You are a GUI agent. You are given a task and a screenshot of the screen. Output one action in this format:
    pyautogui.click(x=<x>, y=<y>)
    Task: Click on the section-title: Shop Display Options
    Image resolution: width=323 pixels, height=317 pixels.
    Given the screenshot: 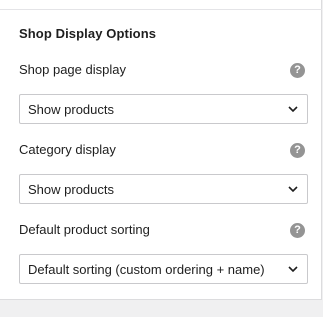 What is the action you would take?
    pyautogui.click(x=88, y=33)
    